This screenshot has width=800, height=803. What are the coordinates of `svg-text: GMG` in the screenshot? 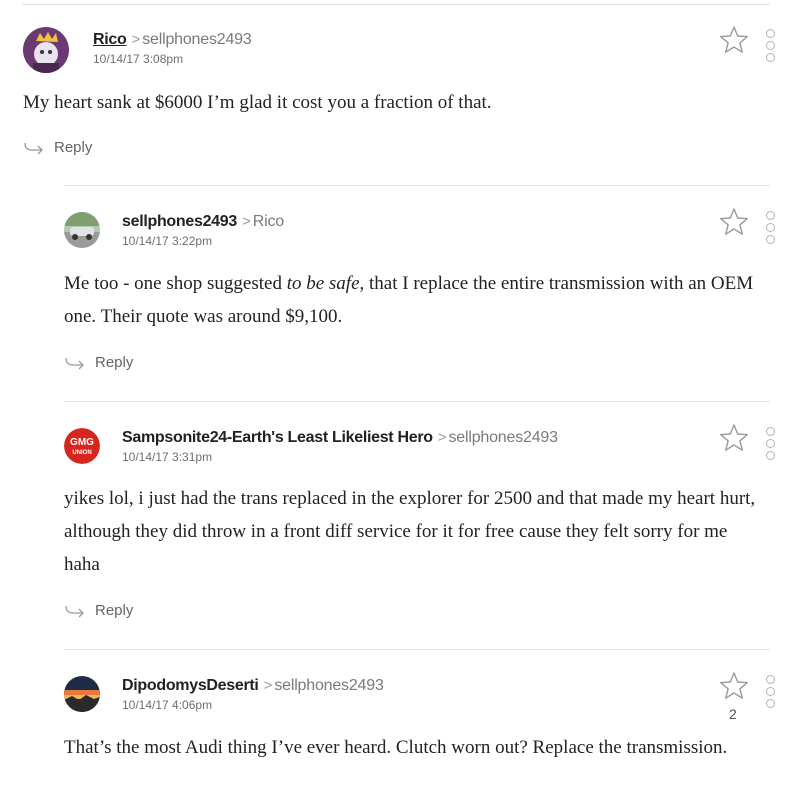 It's located at (82, 442).